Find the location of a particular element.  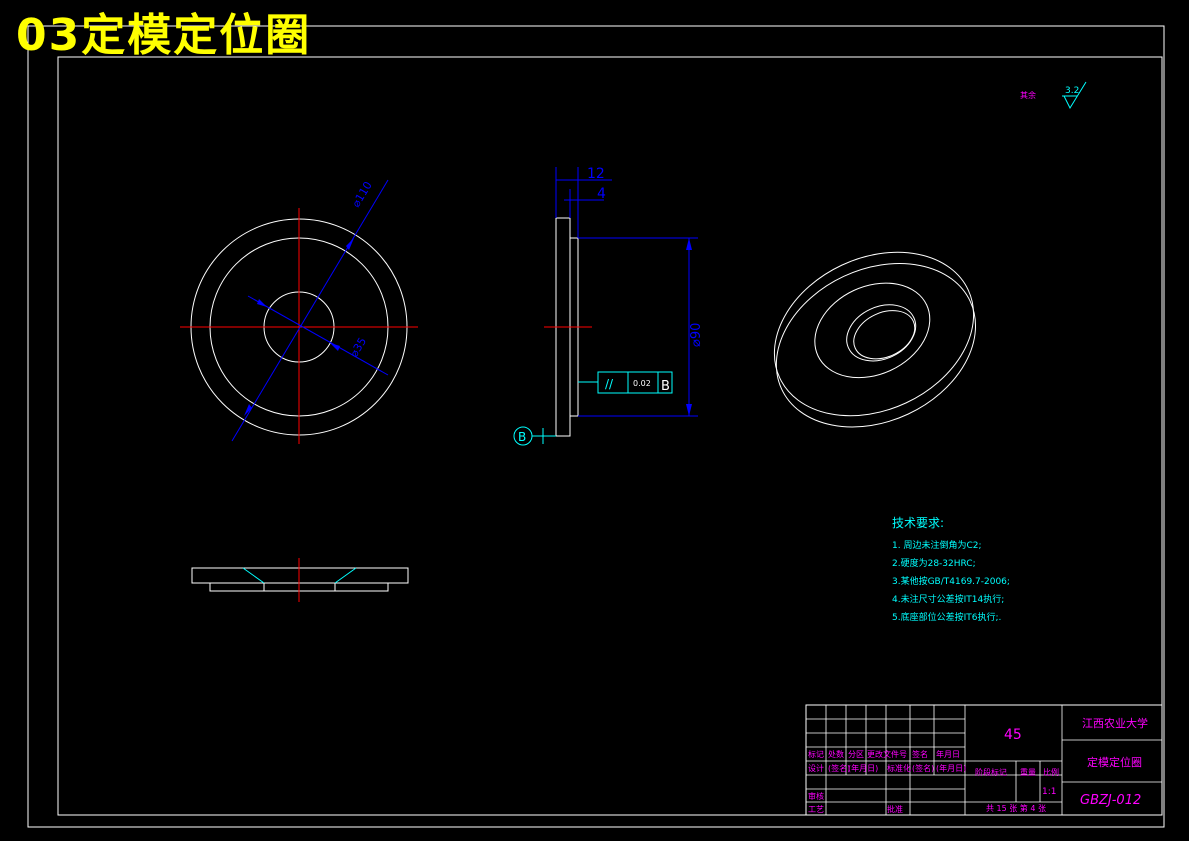

header-label: 标记 is located at coordinates (816, 754).